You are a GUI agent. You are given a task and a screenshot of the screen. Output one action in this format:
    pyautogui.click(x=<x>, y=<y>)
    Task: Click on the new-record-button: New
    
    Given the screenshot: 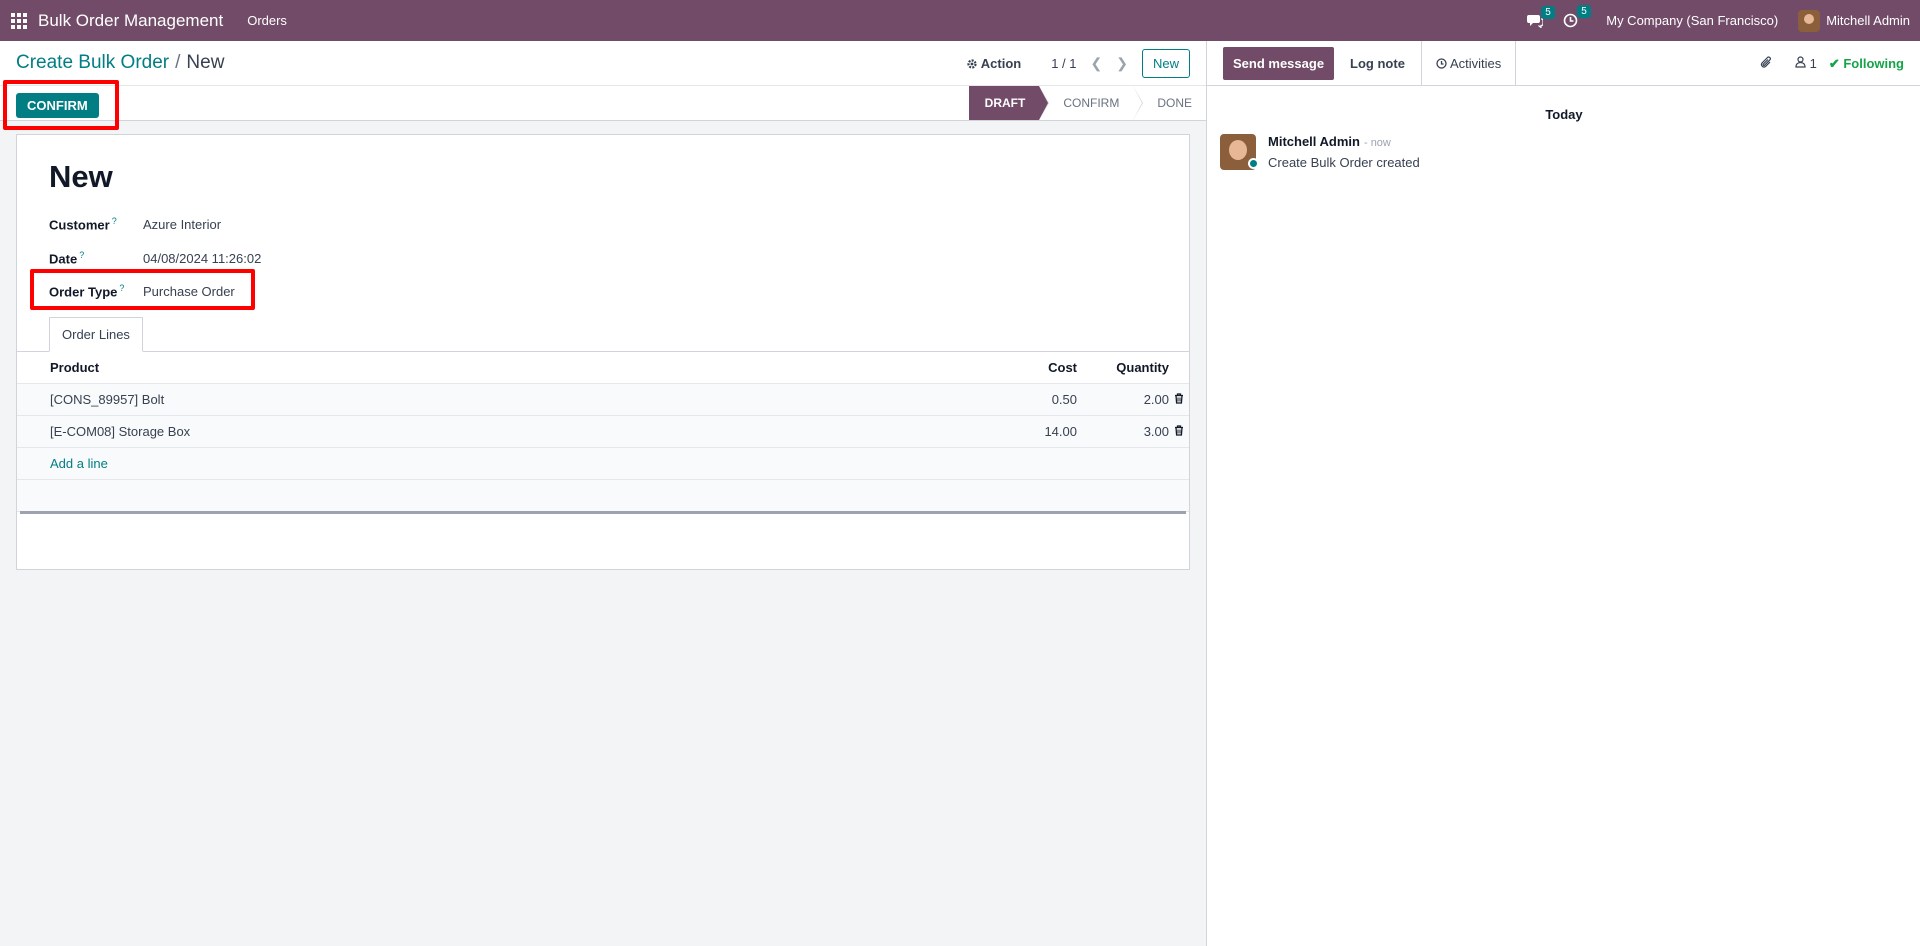 What is the action you would take?
    pyautogui.click(x=1165, y=63)
    